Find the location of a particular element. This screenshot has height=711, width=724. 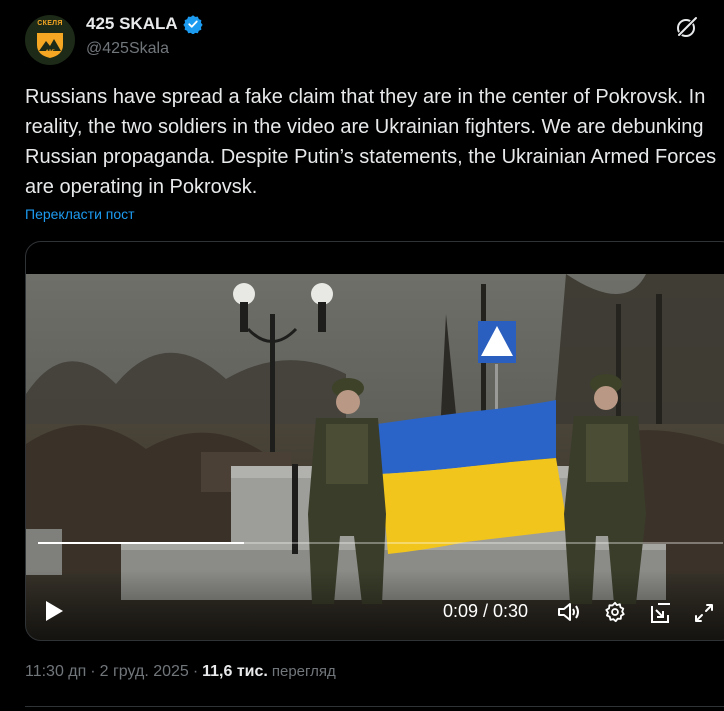

settings-button is located at coordinates (615, 614).